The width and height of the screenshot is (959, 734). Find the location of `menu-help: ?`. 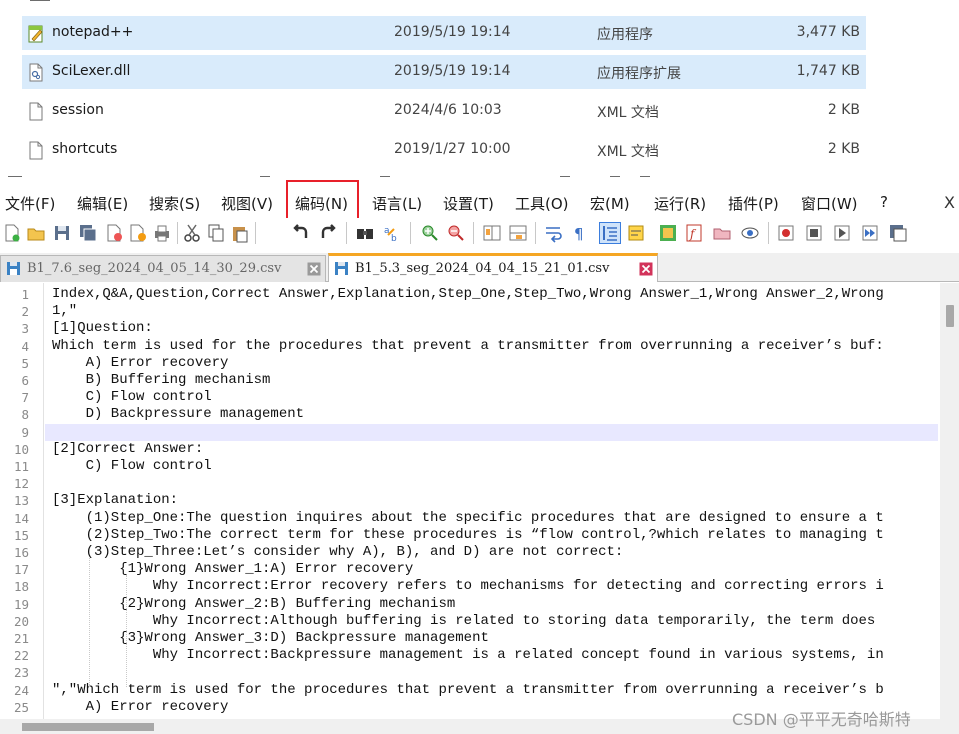

menu-help: ? is located at coordinates (884, 202).